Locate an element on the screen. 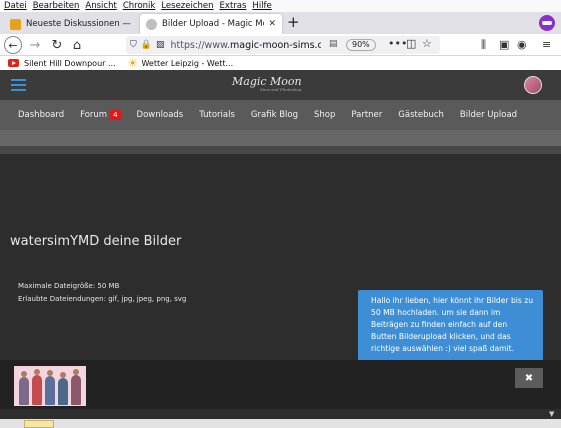 This screenshot has width=561, height=428. nav-dashboard: Dashboard is located at coordinates (41, 115).